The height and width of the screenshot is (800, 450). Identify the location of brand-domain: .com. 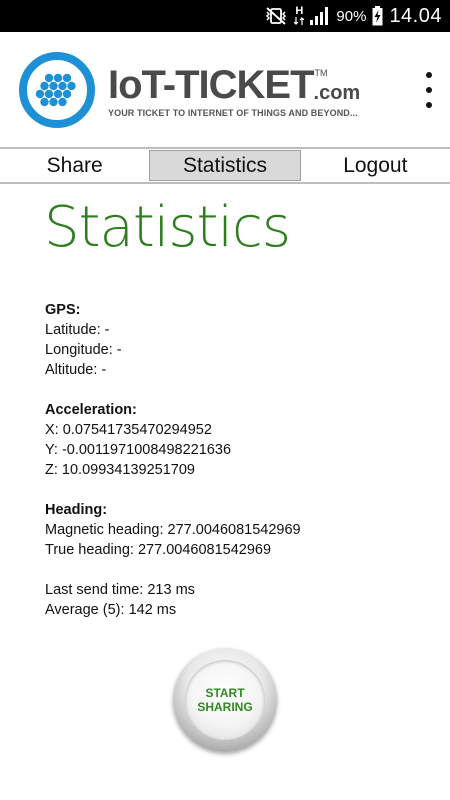
(337, 93).